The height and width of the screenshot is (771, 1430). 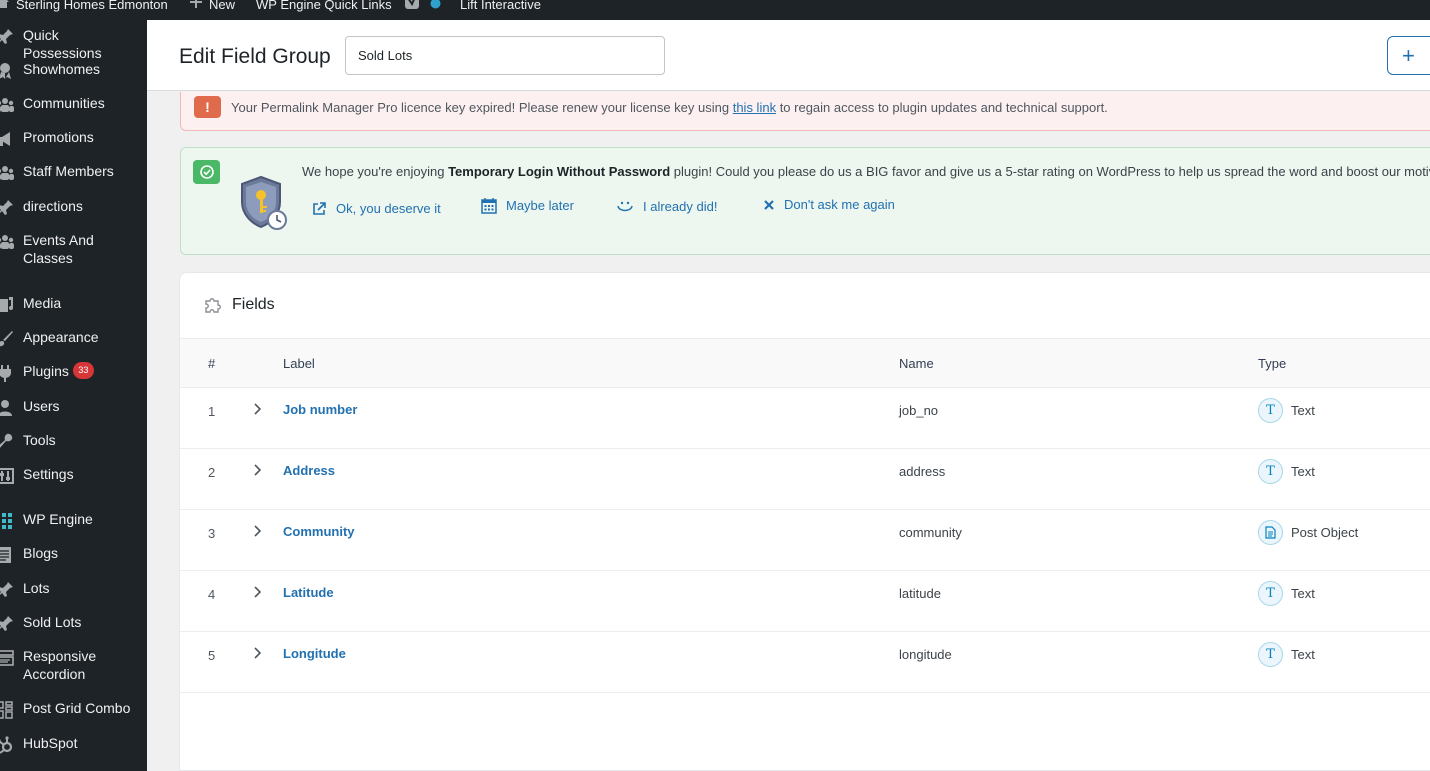 What do you see at coordinates (829, 204) in the screenshot?
I see `dont-ask-link: Don't ask me again` at bounding box center [829, 204].